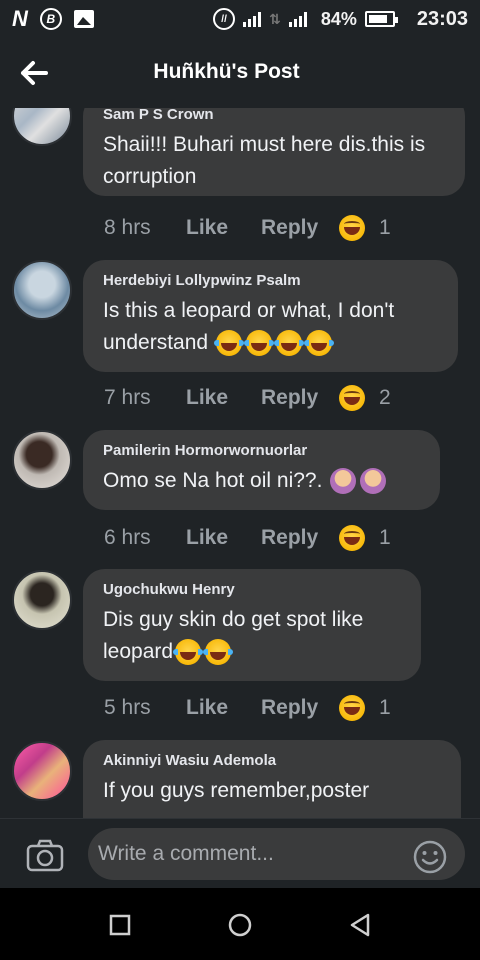 This screenshot has width=480, height=960. I want to click on comment-author: Sam P S Crown, so click(274, 115).